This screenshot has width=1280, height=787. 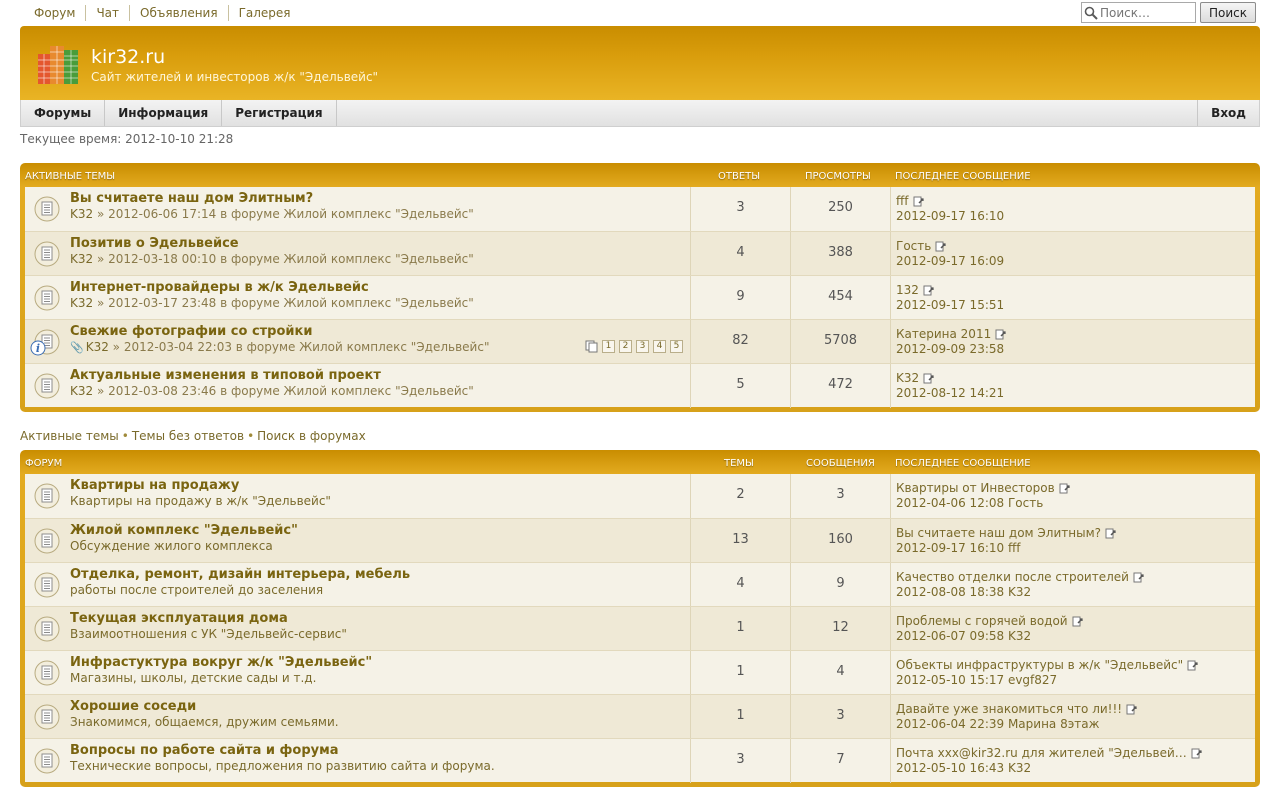 I want to click on last-post-title: Объекты инфраструктуры в ж/к "Эдельвейс", so click(x=1039, y=665).